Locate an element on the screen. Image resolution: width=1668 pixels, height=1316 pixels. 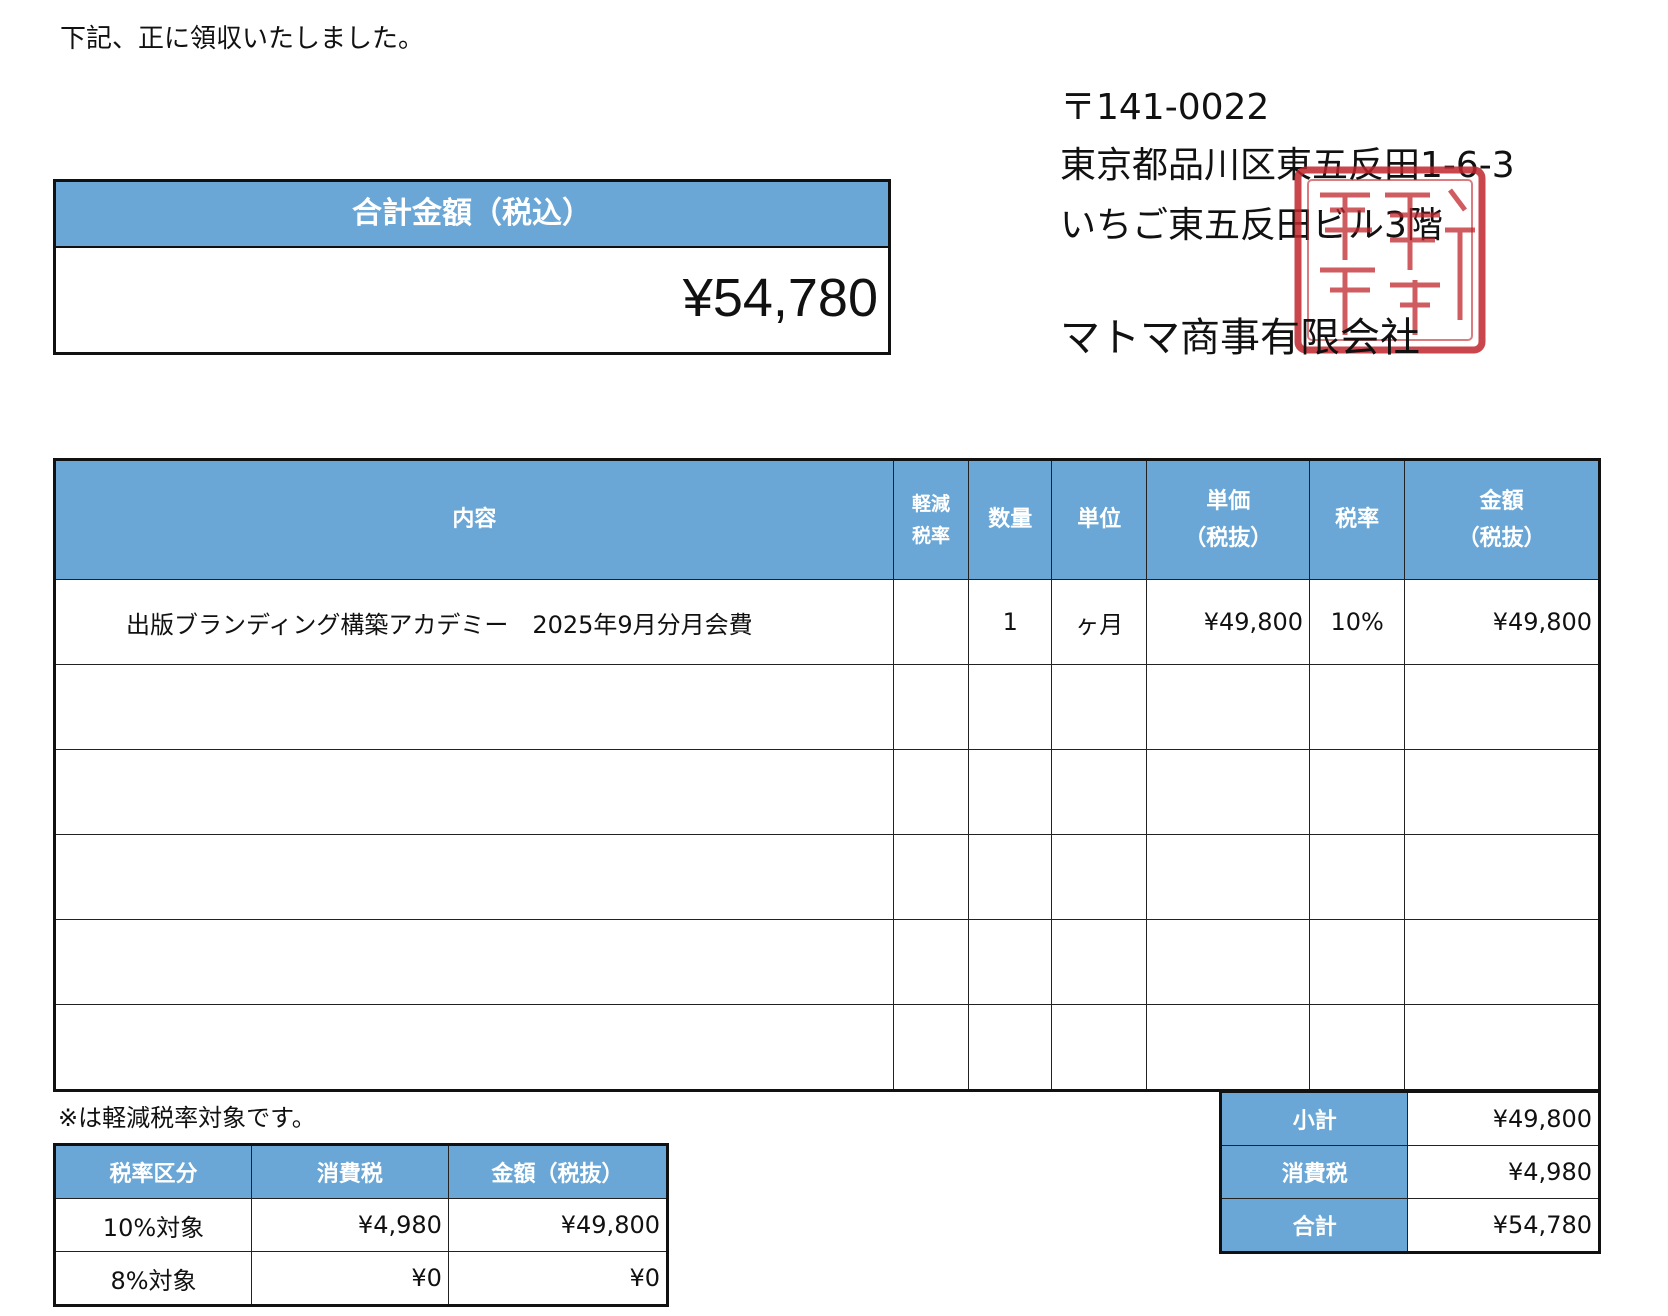
header-consumption-tax: 消費税 is located at coordinates (349, 1171).